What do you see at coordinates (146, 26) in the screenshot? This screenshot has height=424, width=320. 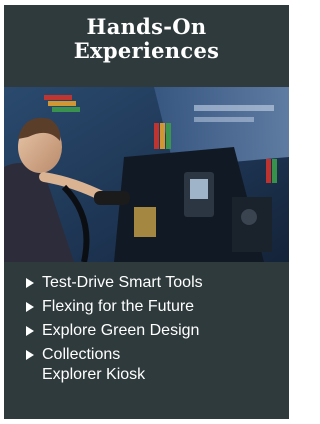 I see `card-title-line1: Hands-On` at bounding box center [146, 26].